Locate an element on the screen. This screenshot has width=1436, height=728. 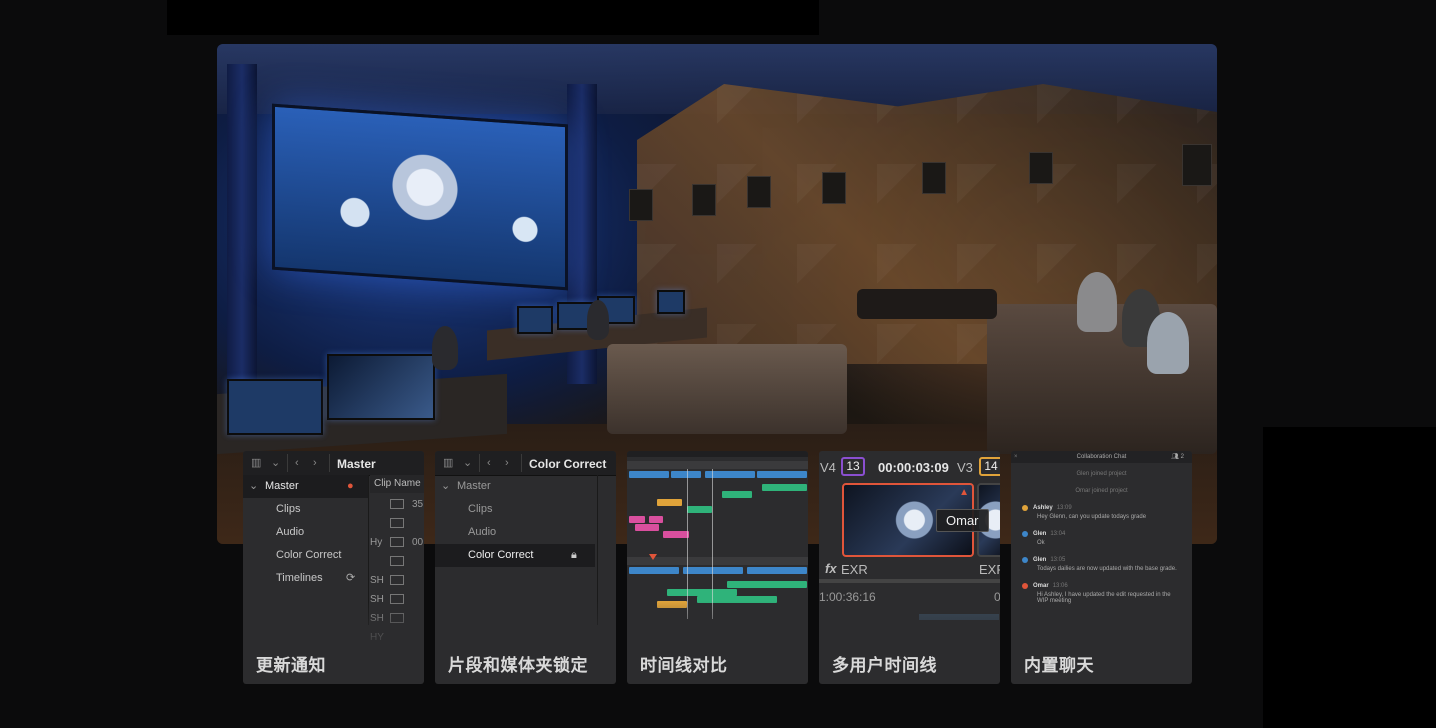
cinema-screen is located at coordinates (420, 197).